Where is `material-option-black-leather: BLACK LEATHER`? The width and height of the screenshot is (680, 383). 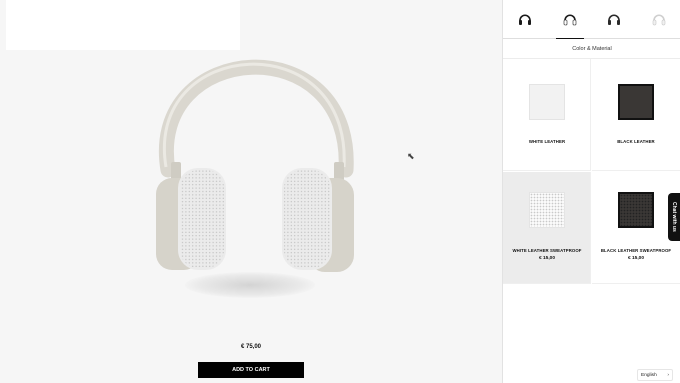 material-option-black-leather: BLACK LEATHER is located at coordinates (636, 115).